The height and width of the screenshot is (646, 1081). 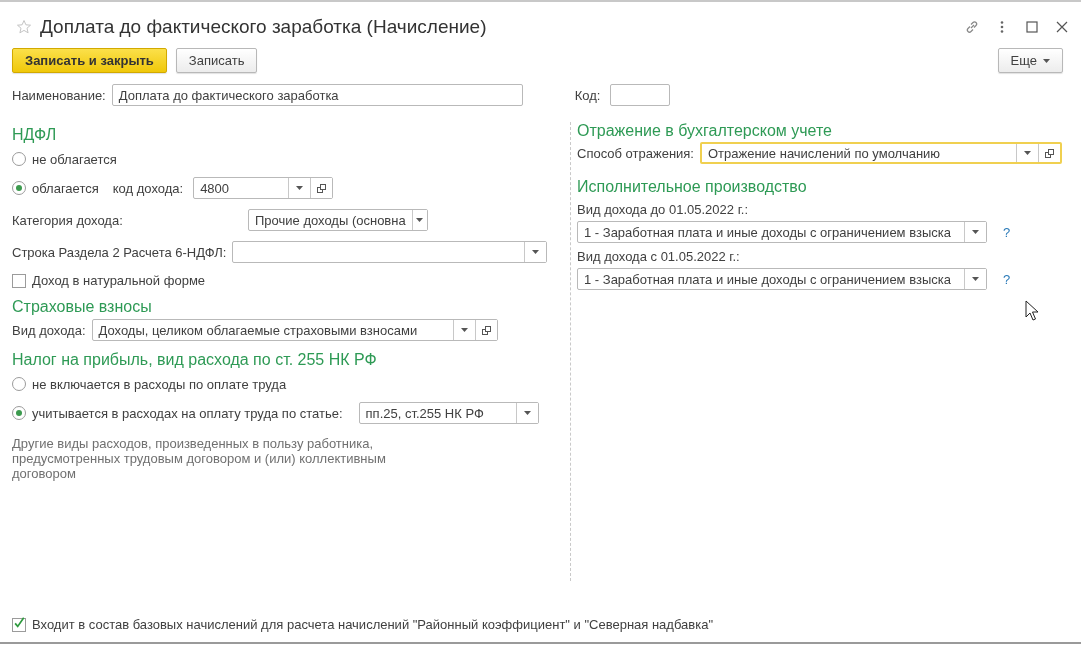 I want to click on description-text: Другие виды расходов, произведенных в пользу работника, предусмотренных трудовым договором и (или) коллективным договором, so click(x=199, y=458).